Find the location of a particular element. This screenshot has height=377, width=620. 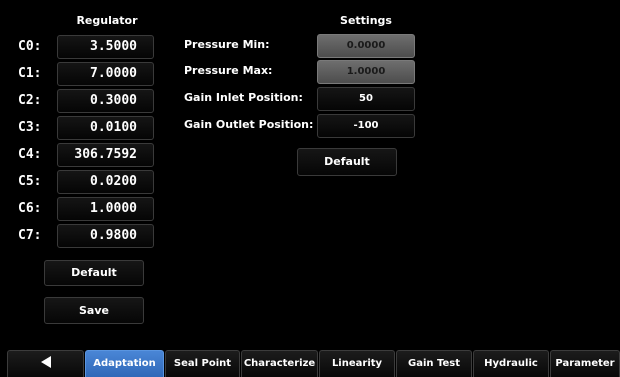

pressure-max-label: Pressure Max: is located at coordinates (228, 70).